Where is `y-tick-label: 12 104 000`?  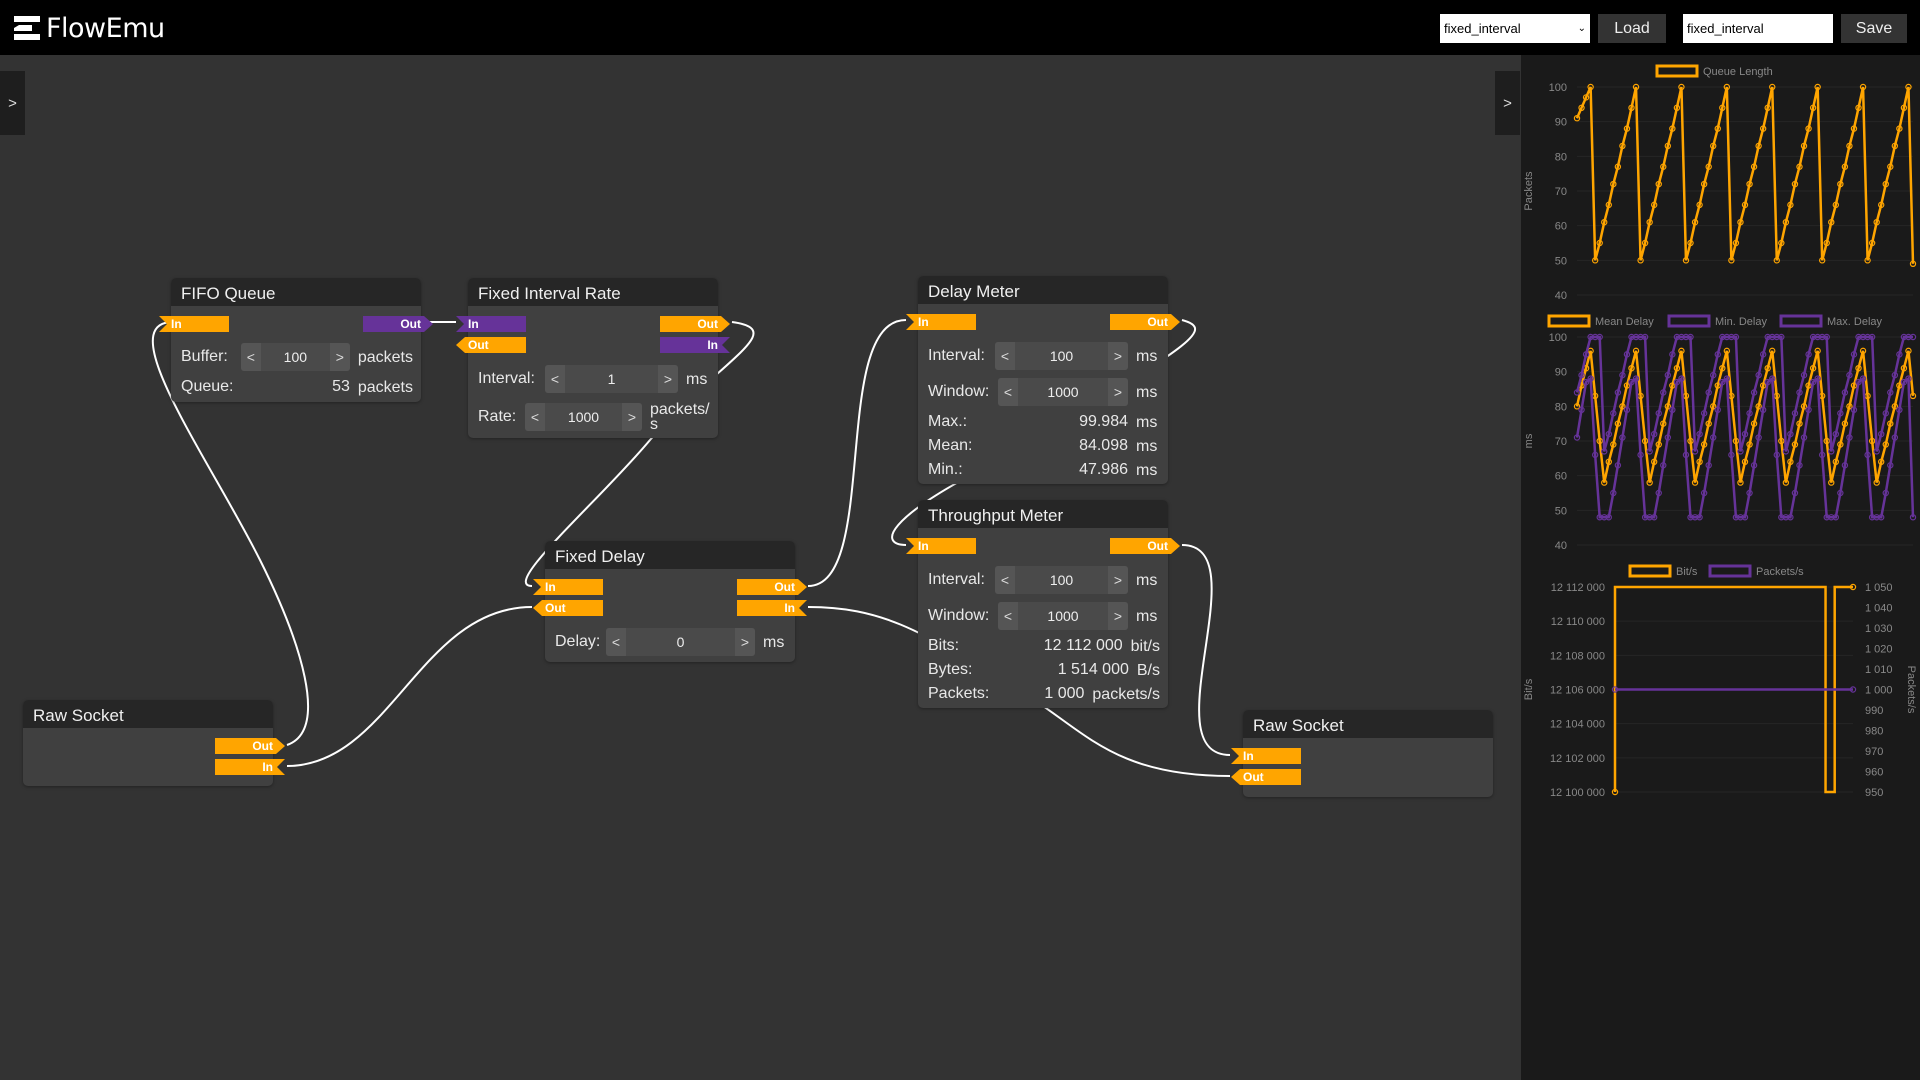 y-tick-label: 12 104 000 is located at coordinates (1577, 725).